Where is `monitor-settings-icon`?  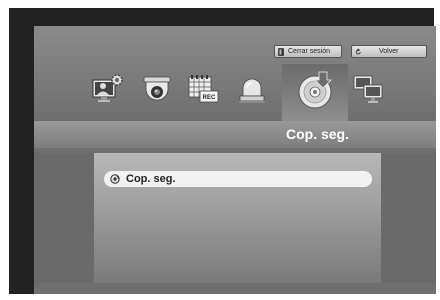 monitor-settings-icon is located at coordinates (107, 89).